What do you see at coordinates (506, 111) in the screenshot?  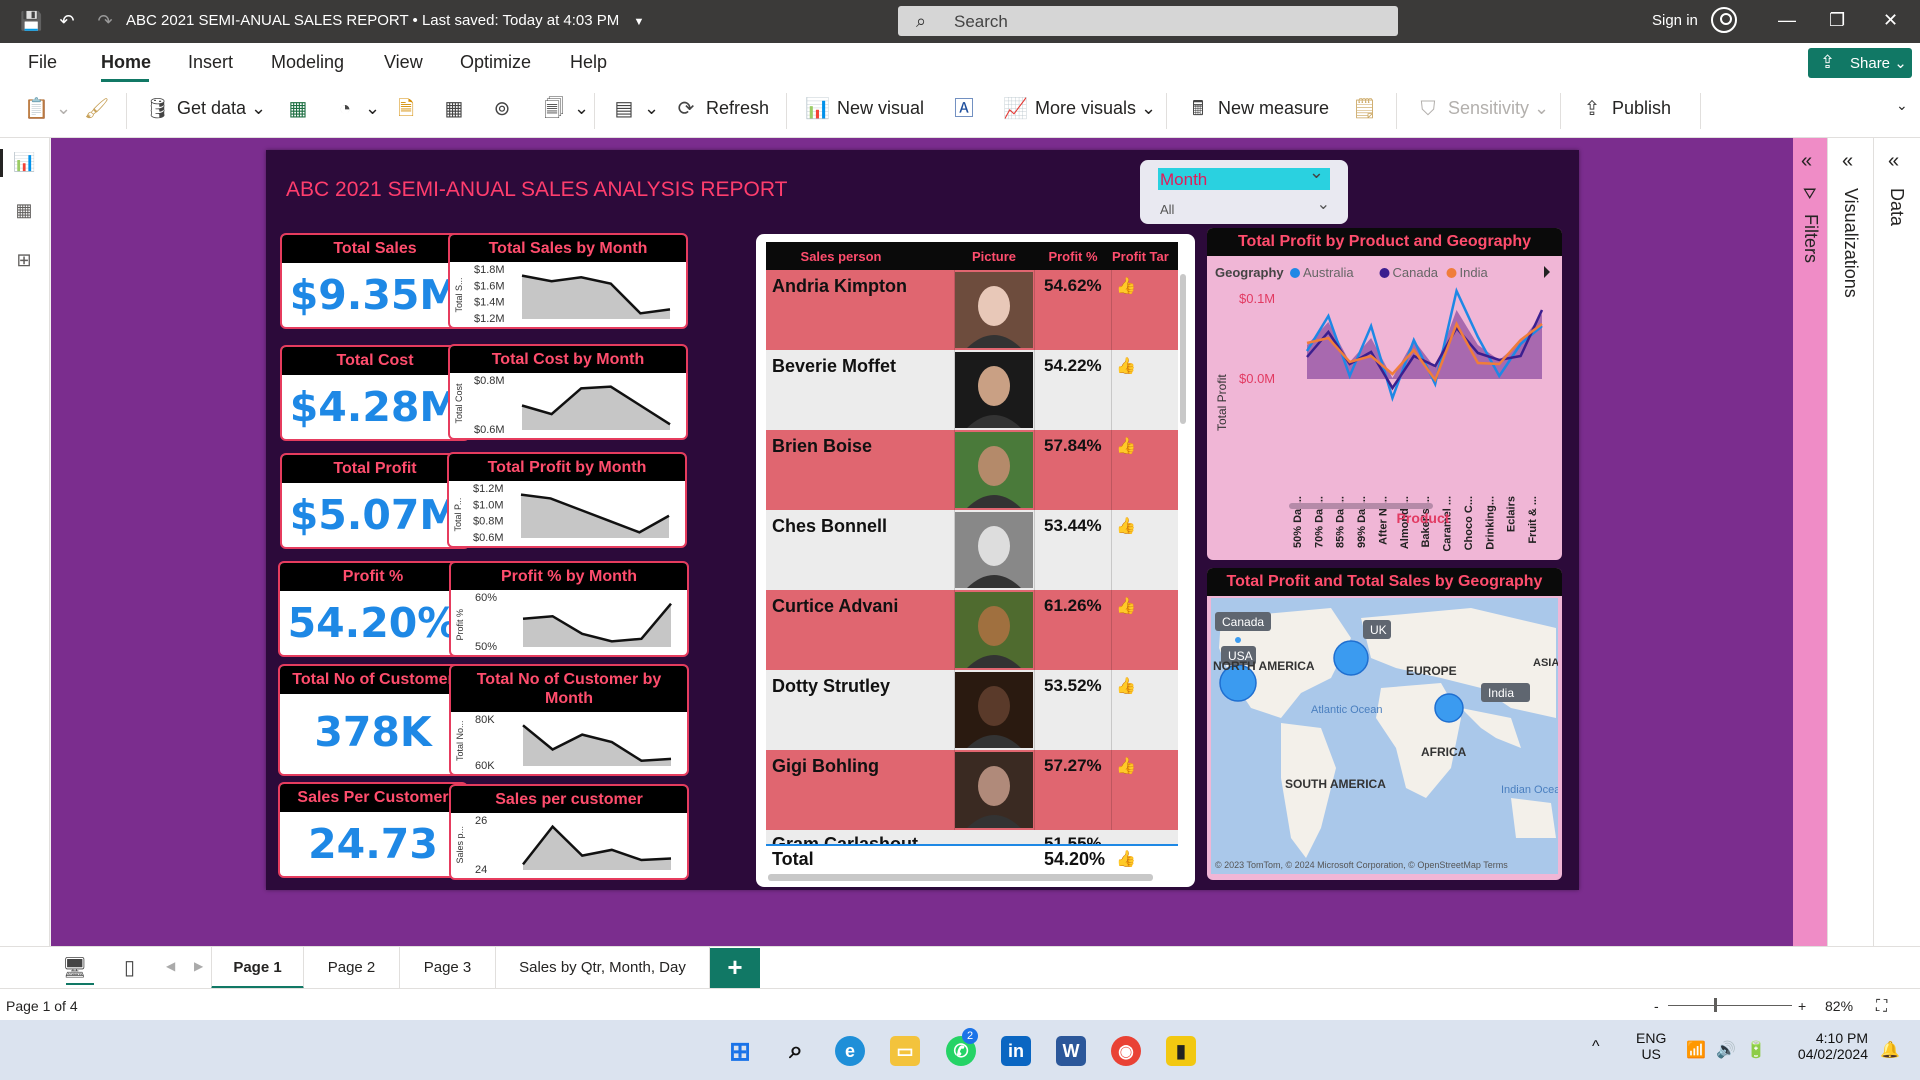 I see `dataverse-button: ⊚` at bounding box center [506, 111].